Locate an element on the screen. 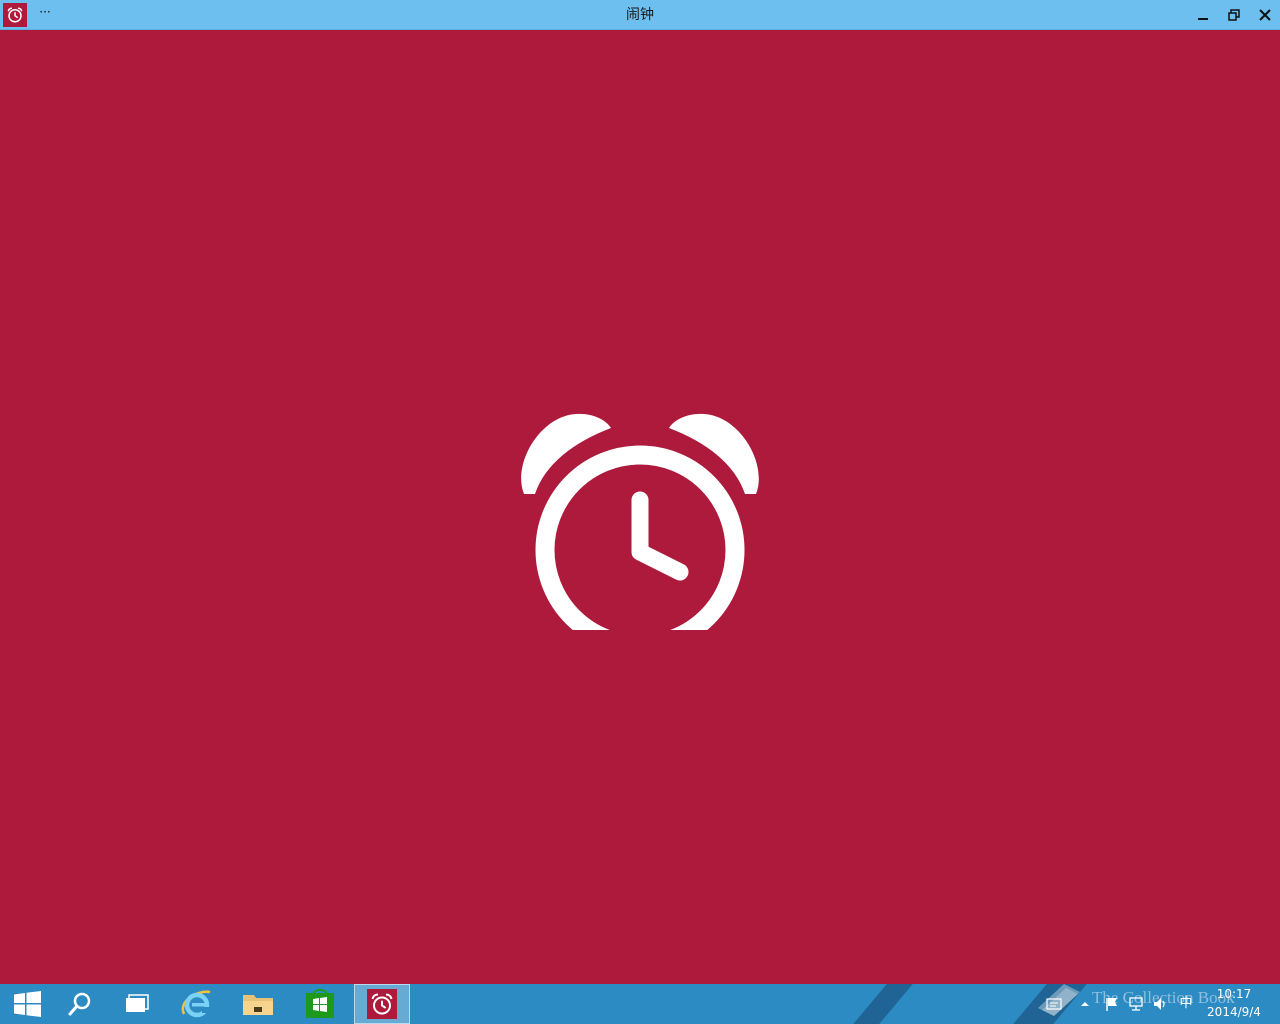  show-hidden-icons-button is located at coordinates (1085, 1004).